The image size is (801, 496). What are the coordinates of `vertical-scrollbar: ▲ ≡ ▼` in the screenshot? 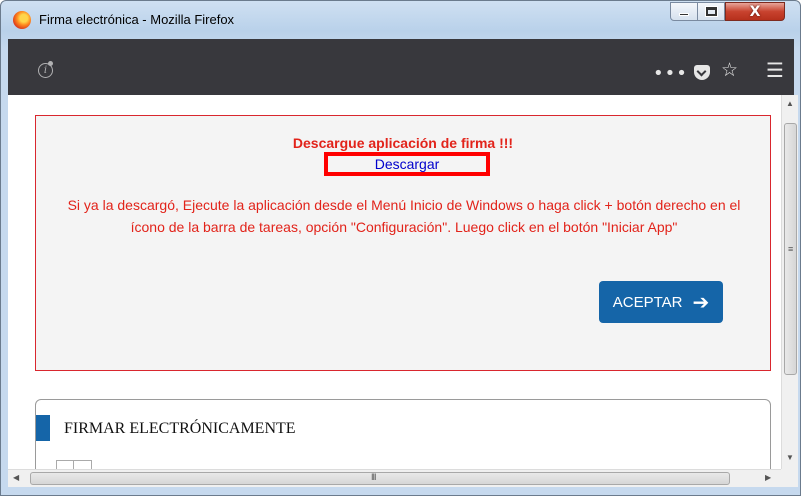 It's located at (789, 282).